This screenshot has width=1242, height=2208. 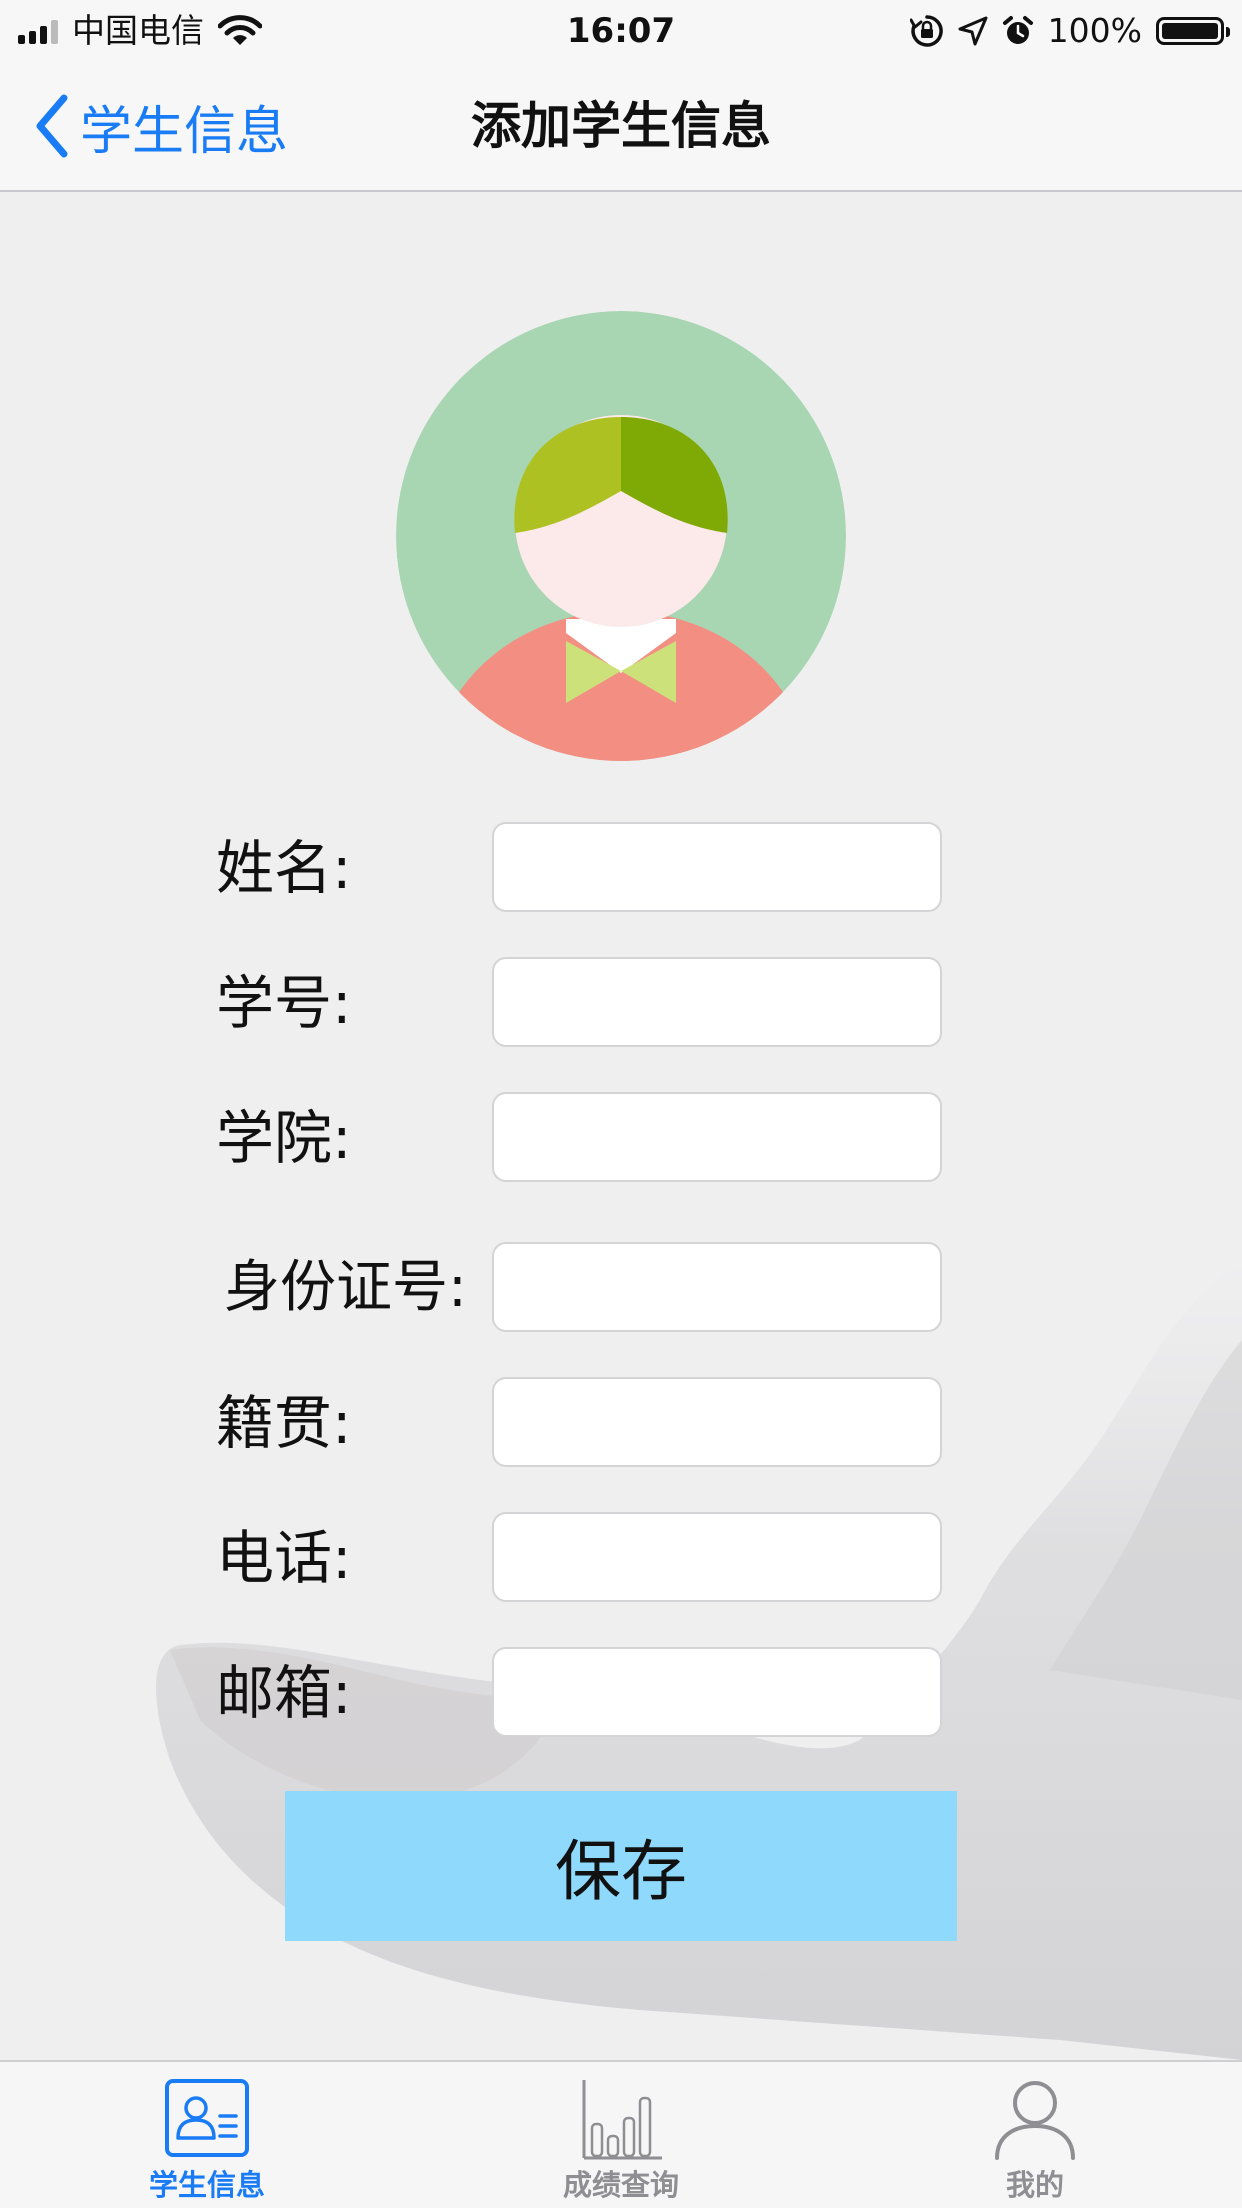 I want to click on id-number-input, so click(x=717, y=1287).